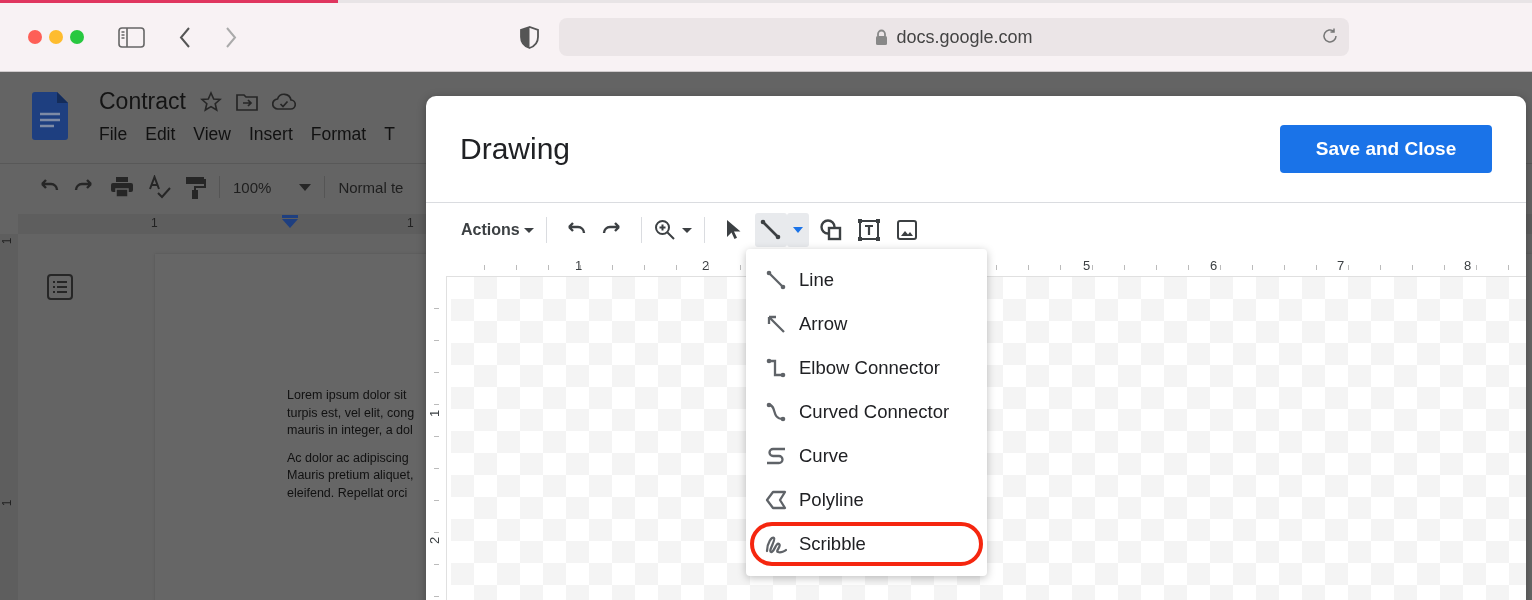  Describe the element at coordinates (1330, 36) in the screenshot. I see `reload-icon` at that location.